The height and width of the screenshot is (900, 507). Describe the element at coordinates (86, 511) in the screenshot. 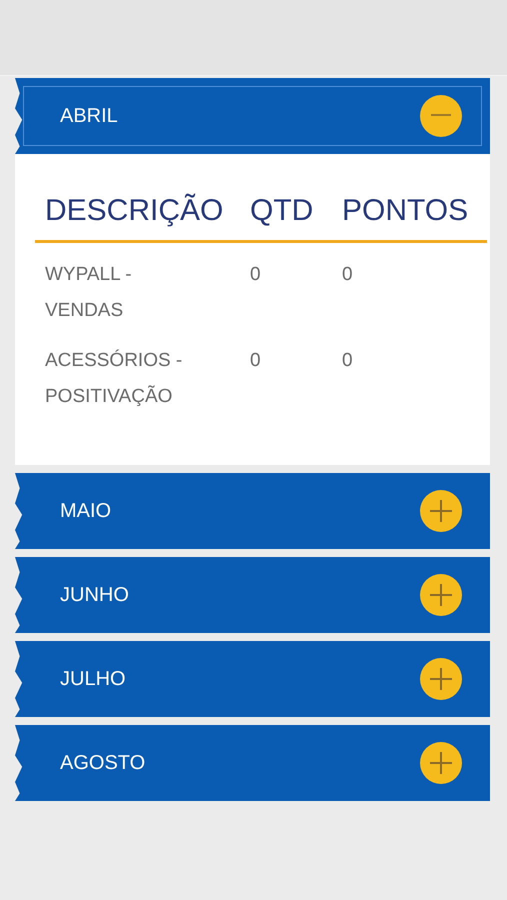

I see `month-label: MAIO` at that location.